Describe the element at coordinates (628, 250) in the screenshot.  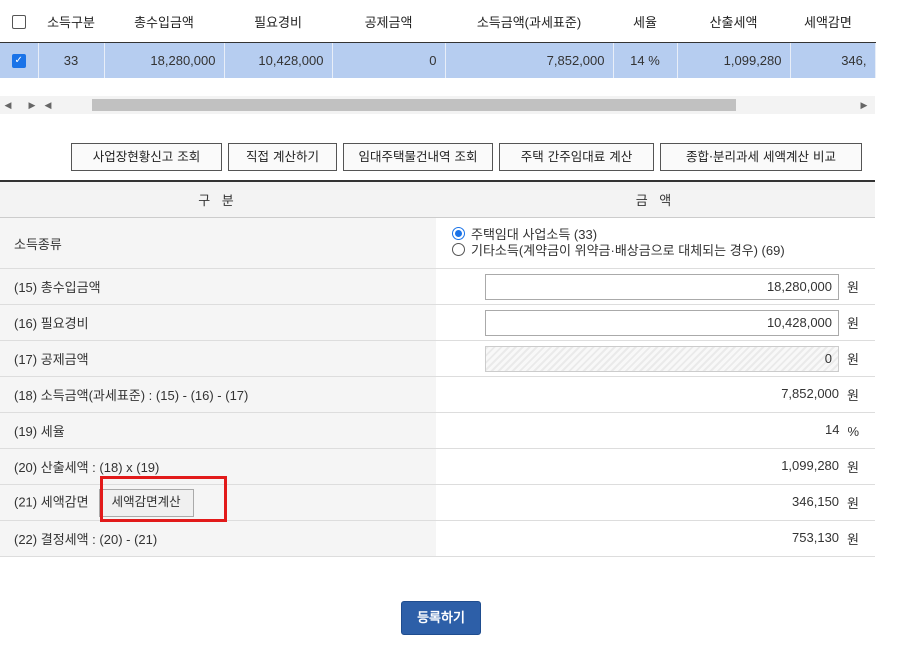
I see `radio-label-other-income: 기타소득(계약금이 위약금·배상금으로 대체되는 경우) (69)` at that location.